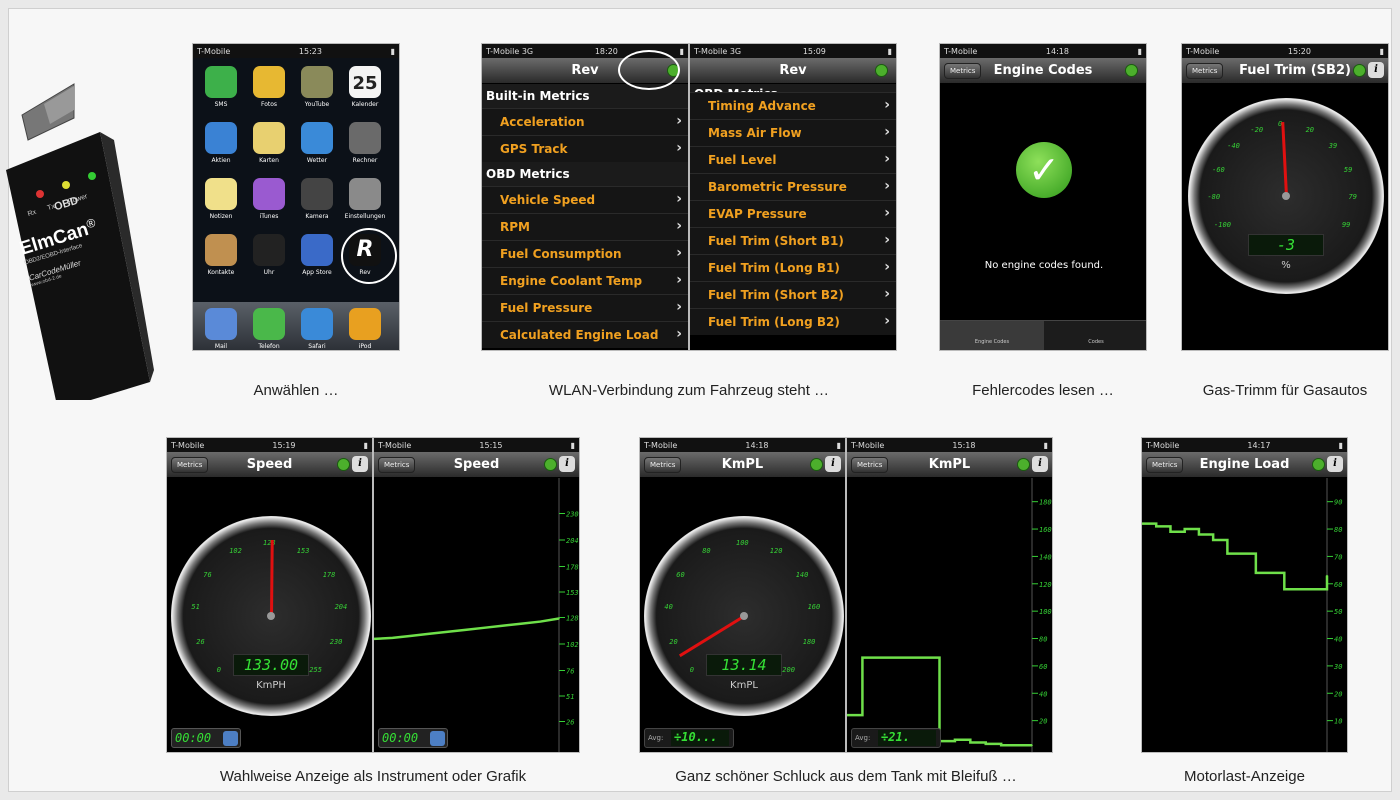  What do you see at coordinates (1044, 170) in the screenshot?
I see `checkmark-icon: ✓` at bounding box center [1044, 170].